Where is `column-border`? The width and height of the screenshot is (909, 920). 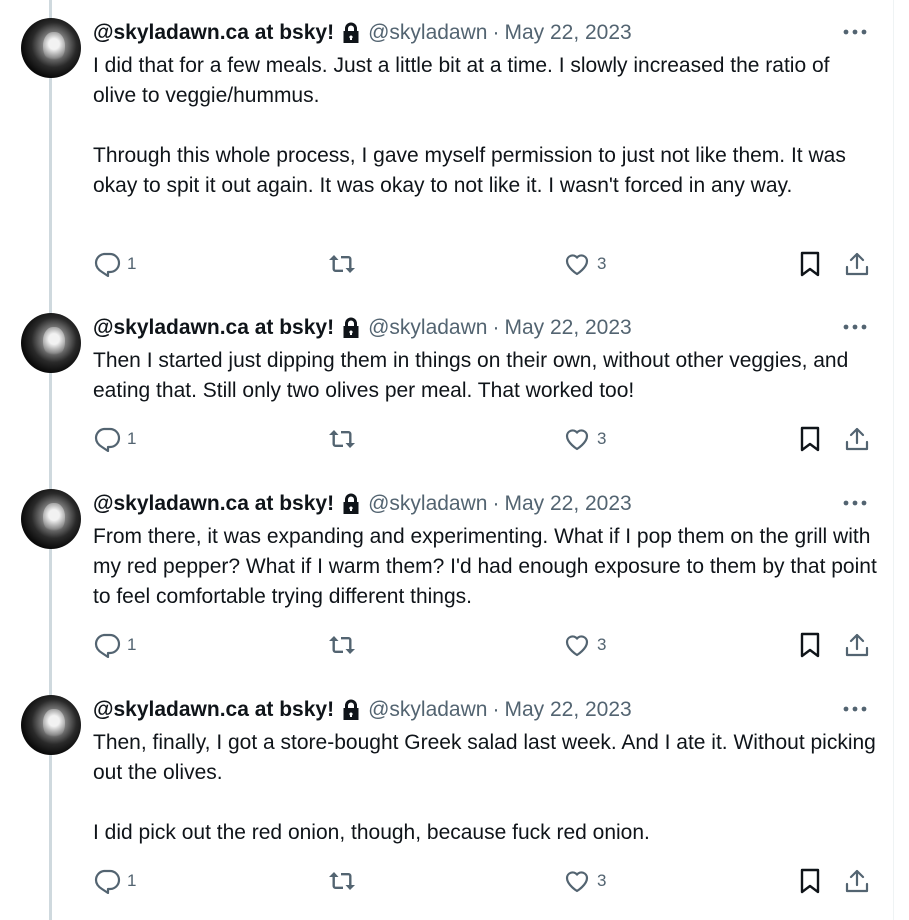 column-border is located at coordinates (893, 460).